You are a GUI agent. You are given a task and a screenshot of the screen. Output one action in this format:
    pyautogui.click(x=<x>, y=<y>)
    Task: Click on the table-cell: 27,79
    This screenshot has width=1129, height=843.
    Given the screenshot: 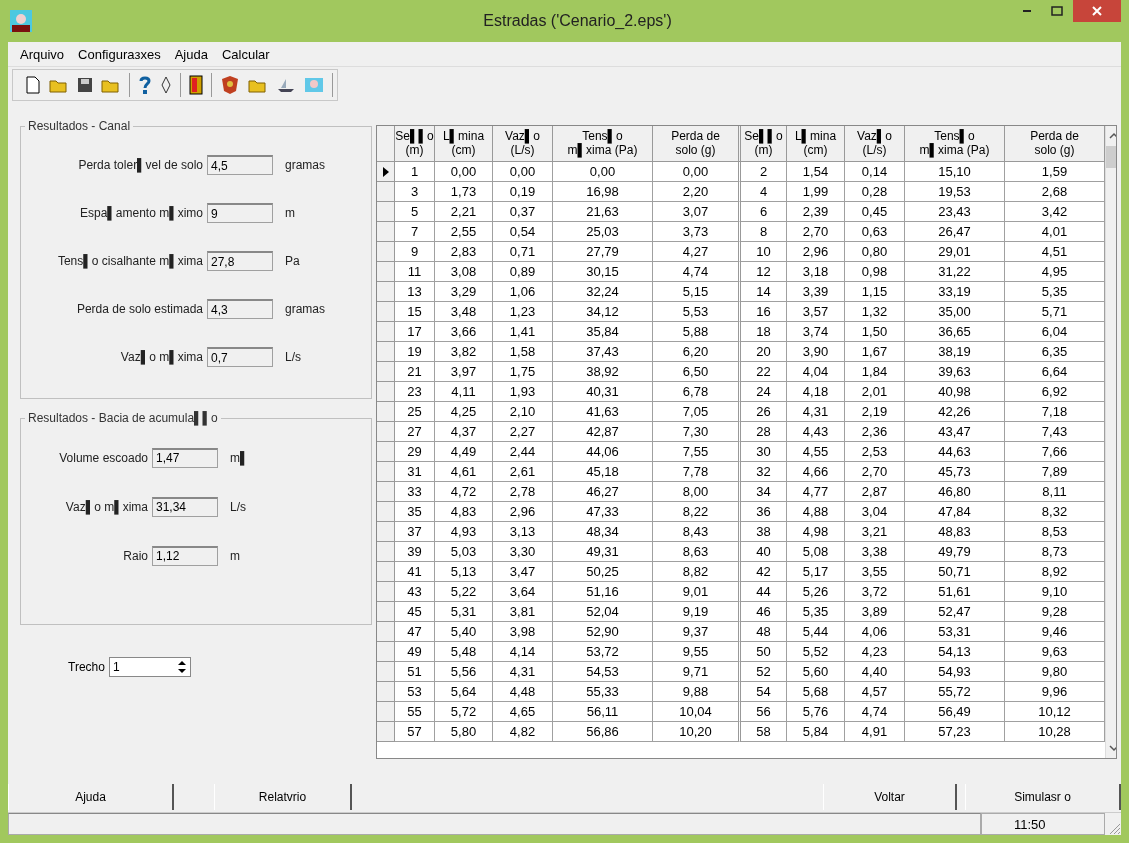 What is the action you would take?
    pyautogui.click(x=603, y=252)
    